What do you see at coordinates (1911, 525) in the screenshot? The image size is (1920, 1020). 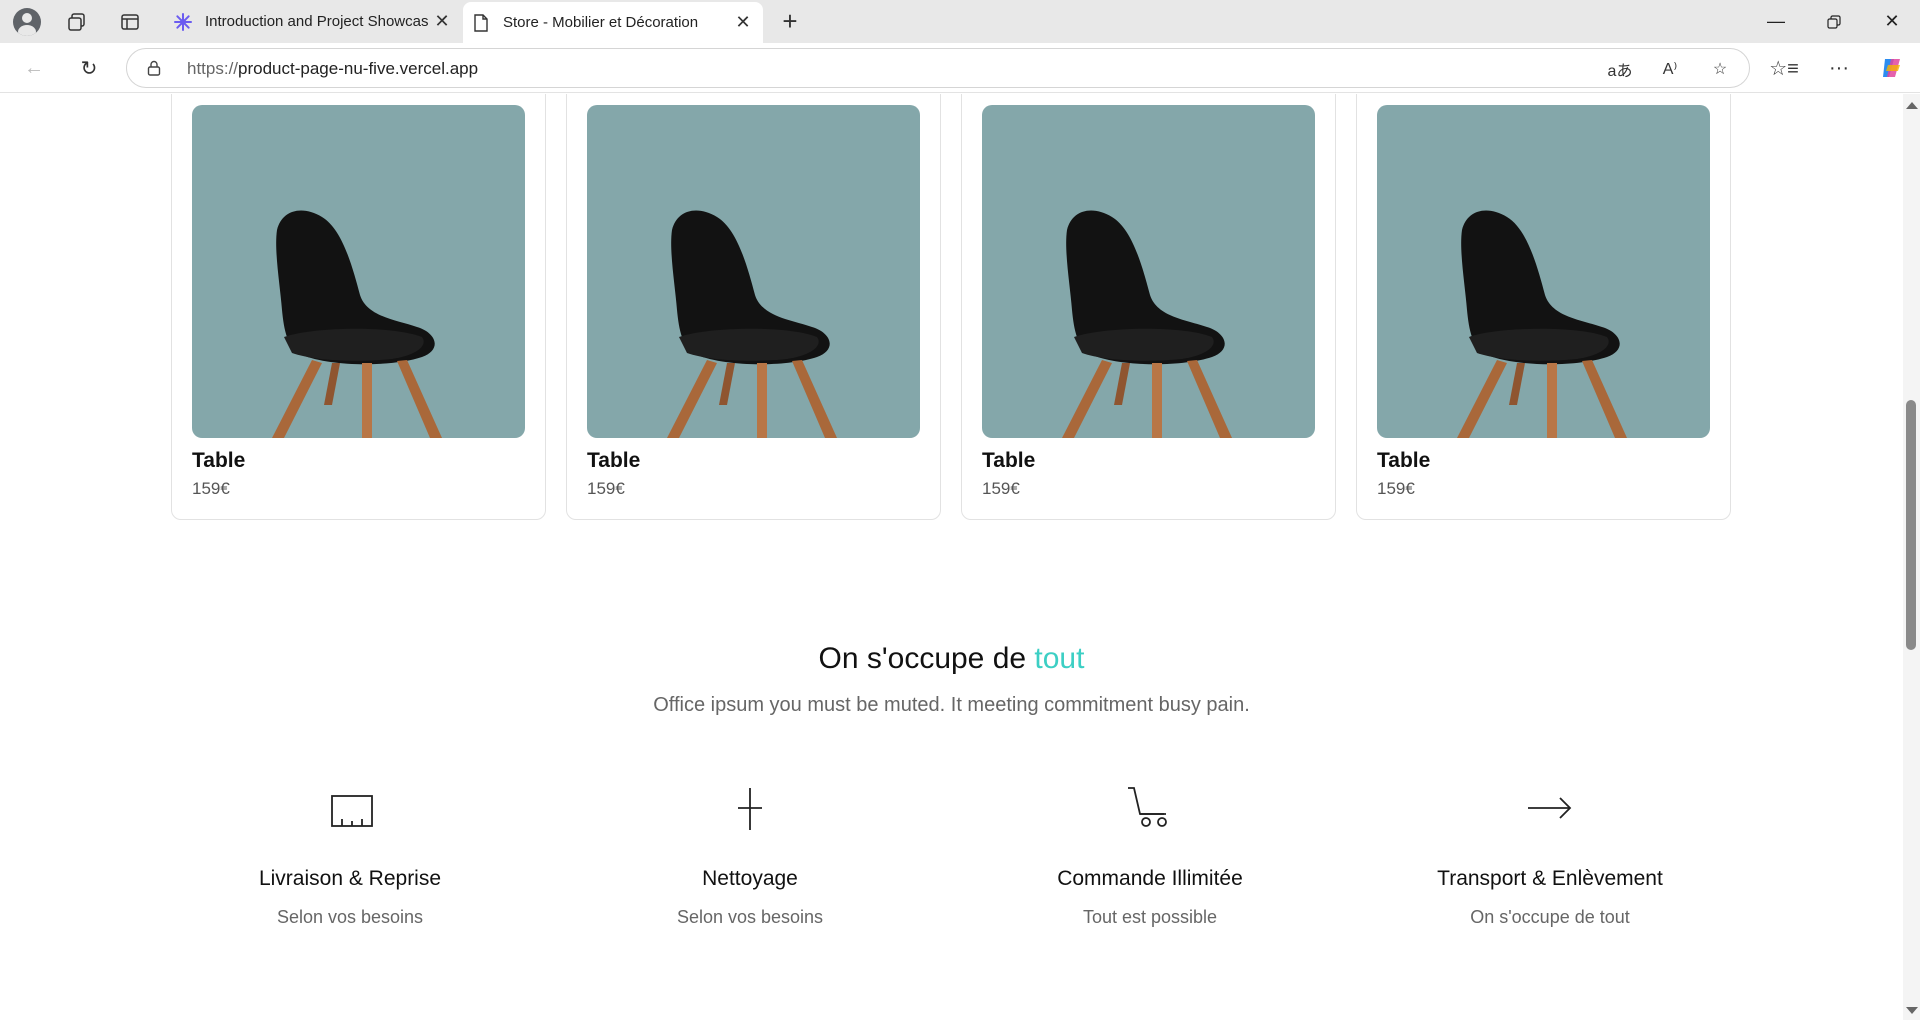 I see `scrollbar-thumb` at bounding box center [1911, 525].